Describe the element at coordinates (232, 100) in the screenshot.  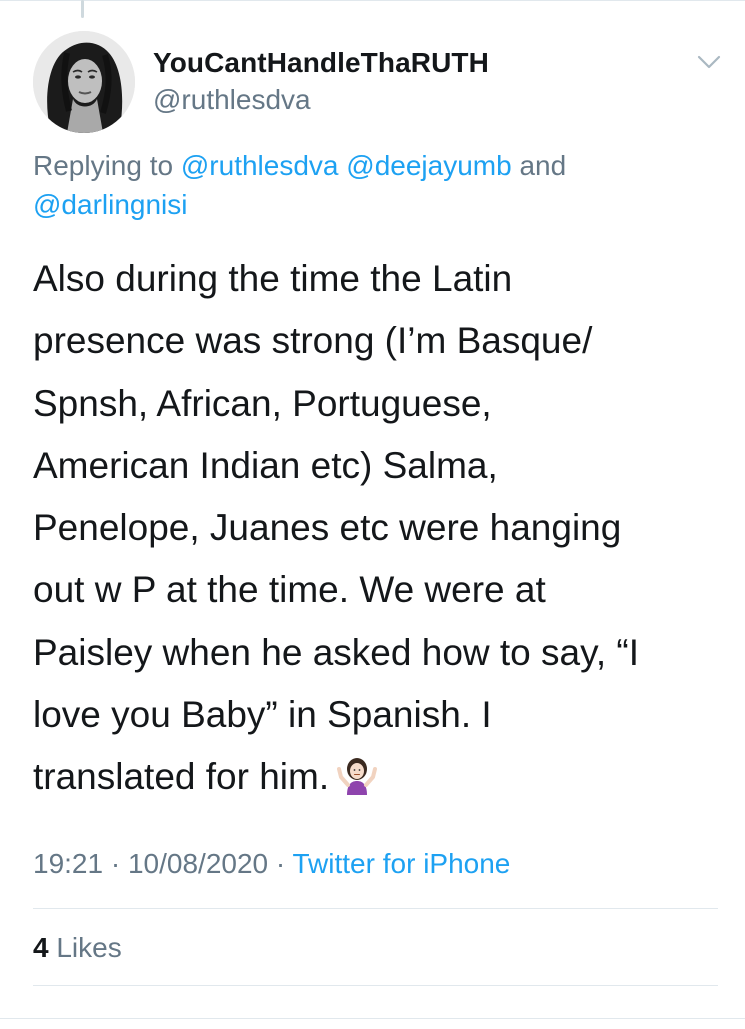
I see `handle: @ruthlesdva` at that location.